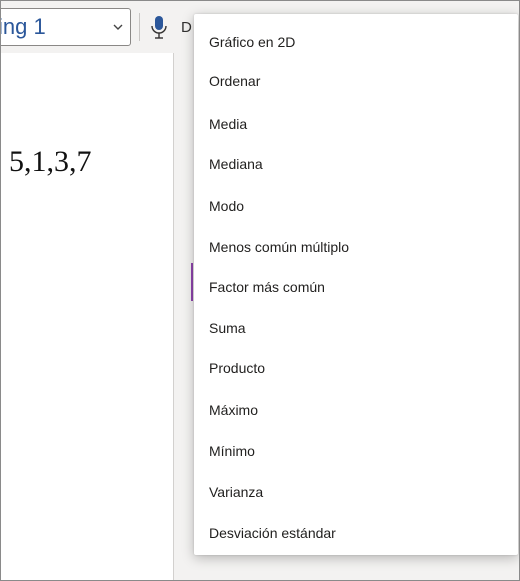  Describe the element at coordinates (356, 287) in the screenshot. I see `menu-item-factor-mas-comun: Factor más común` at that location.